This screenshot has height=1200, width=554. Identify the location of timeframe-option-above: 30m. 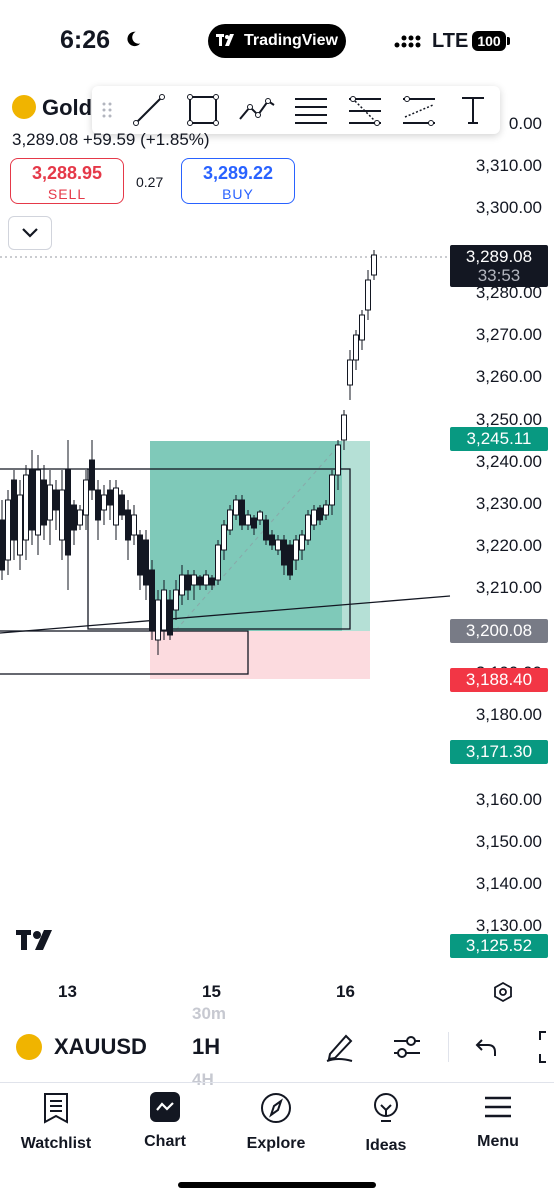
(209, 1014).